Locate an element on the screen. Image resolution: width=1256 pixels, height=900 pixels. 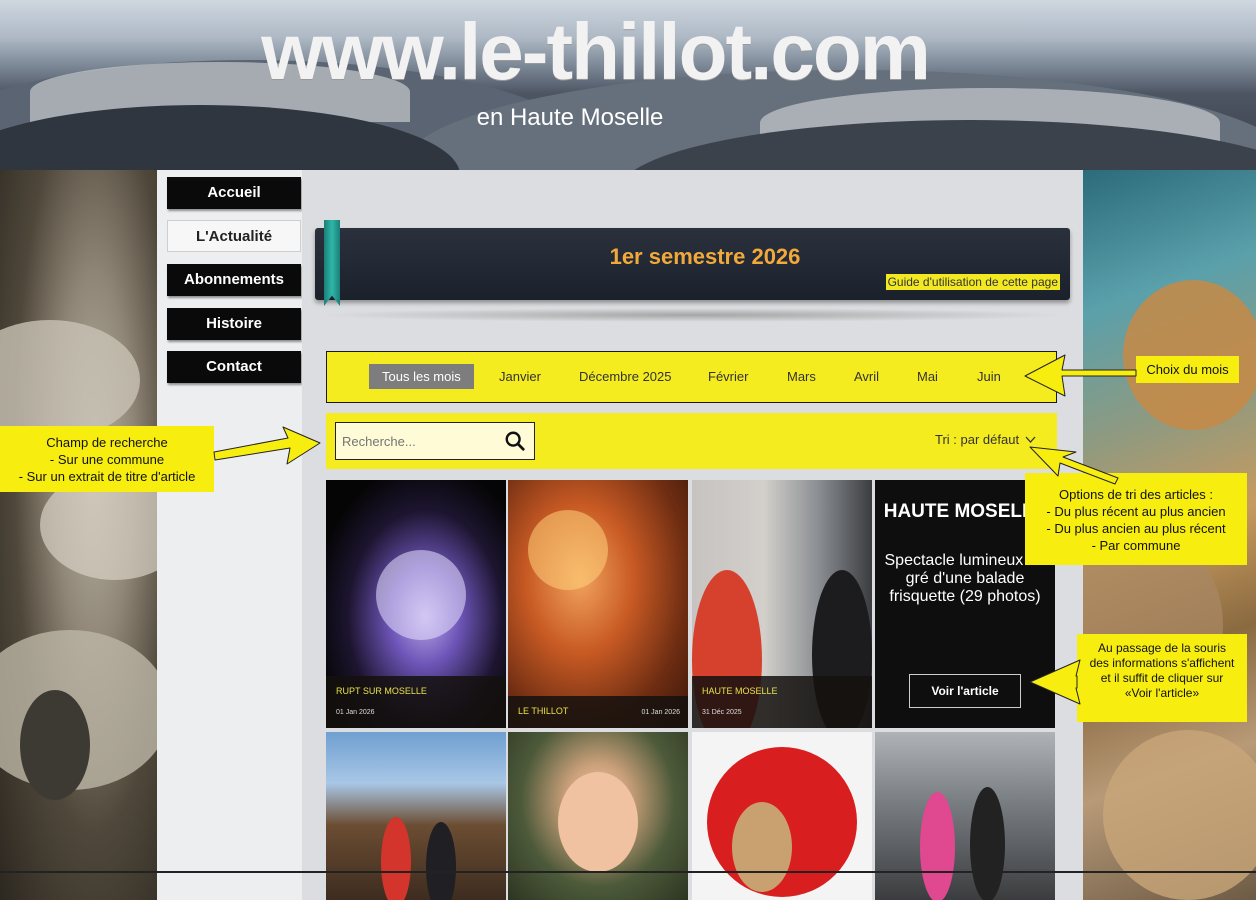
annotation-line: - Sur un extrait de titre d'article is located at coordinates (107, 476).